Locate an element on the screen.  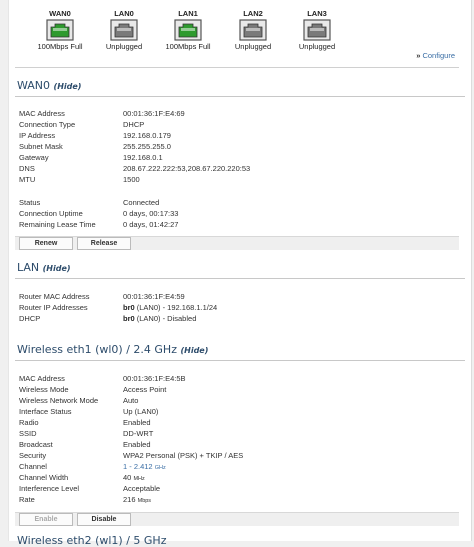
channel-link: 1 - 2.412 is located at coordinates (138, 466).